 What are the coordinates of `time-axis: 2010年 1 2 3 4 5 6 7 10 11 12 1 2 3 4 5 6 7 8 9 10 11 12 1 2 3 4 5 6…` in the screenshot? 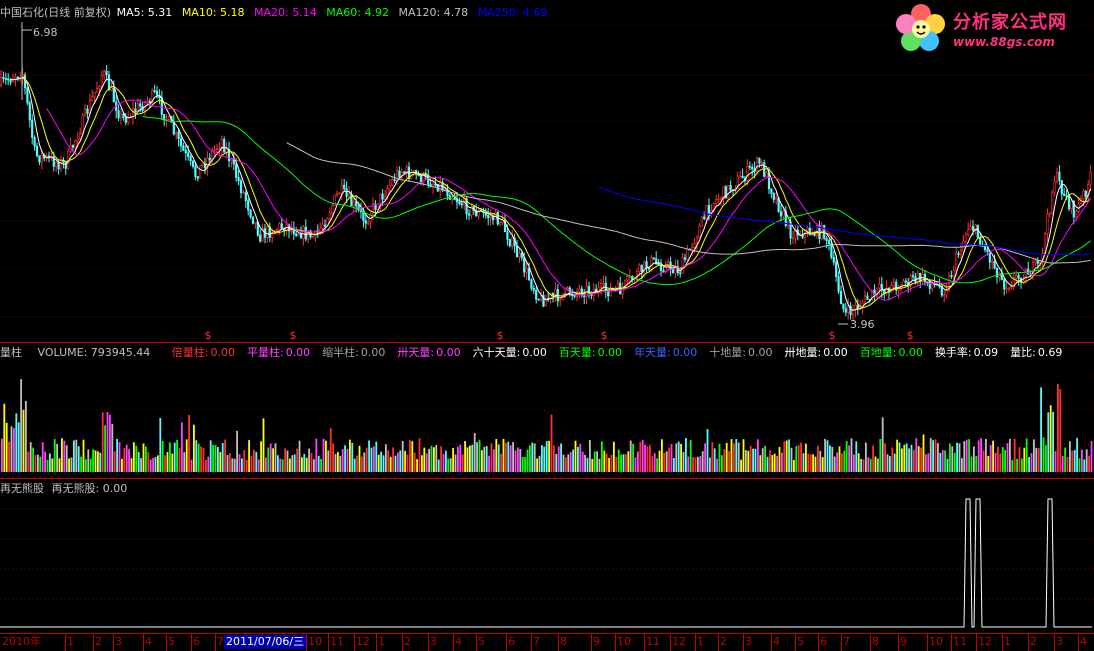 It's located at (547, 642).